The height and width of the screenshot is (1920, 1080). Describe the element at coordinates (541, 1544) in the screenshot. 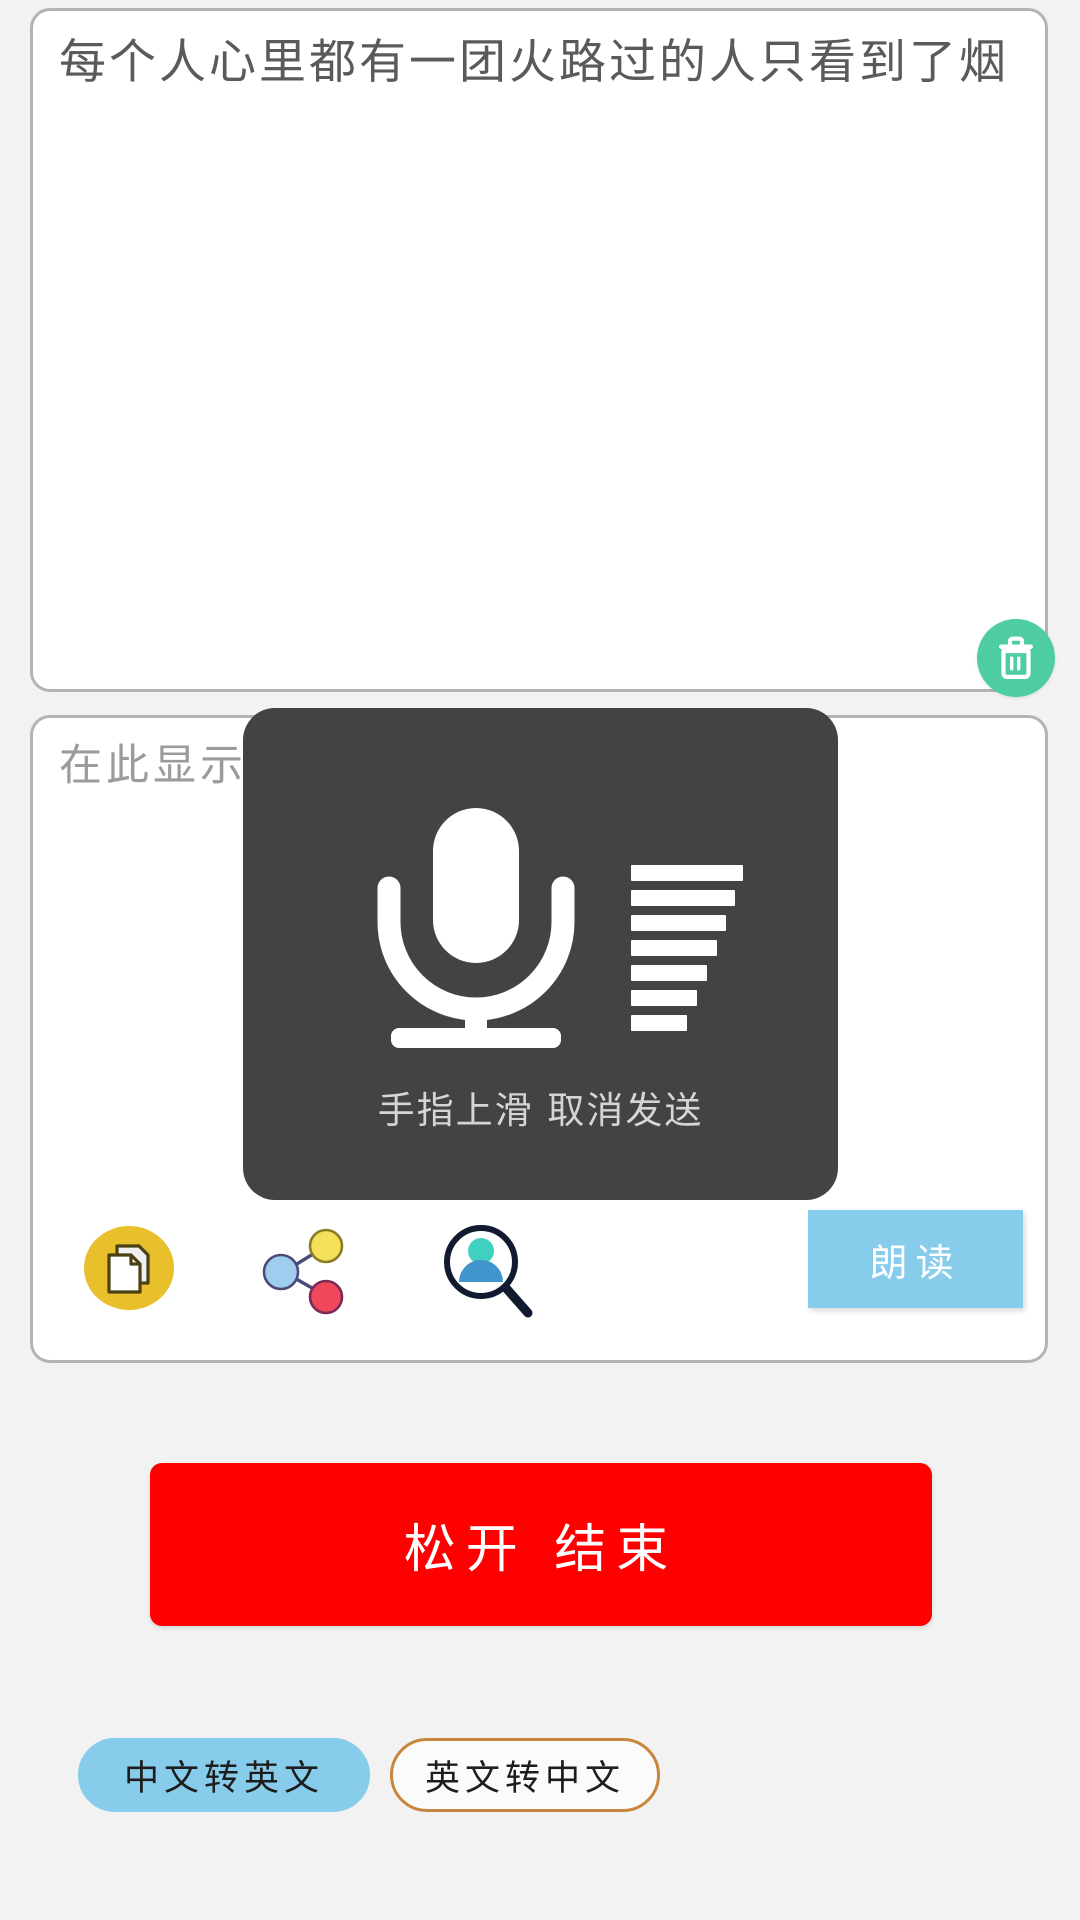

I see `release-to-end-button: 松开 结束` at that location.